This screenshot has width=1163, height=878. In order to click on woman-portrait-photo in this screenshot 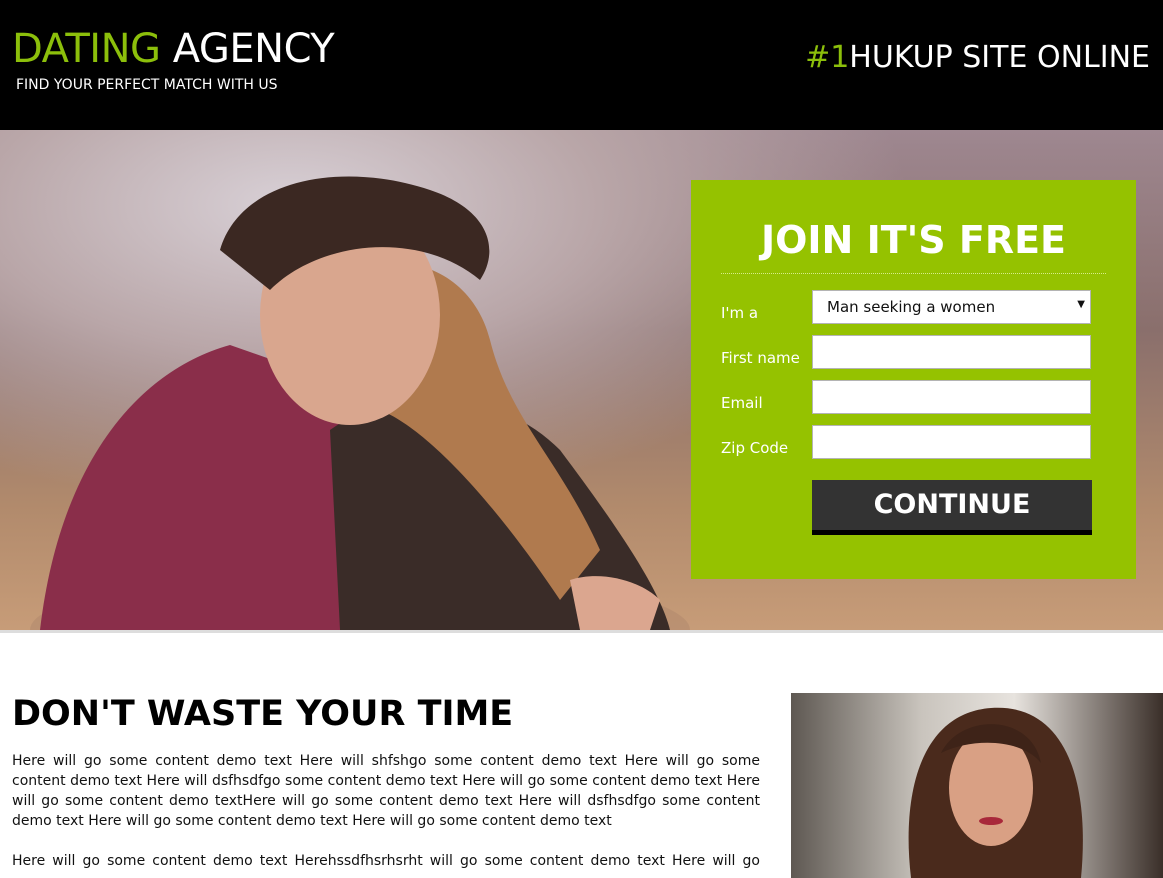, I will do `click(977, 785)`.